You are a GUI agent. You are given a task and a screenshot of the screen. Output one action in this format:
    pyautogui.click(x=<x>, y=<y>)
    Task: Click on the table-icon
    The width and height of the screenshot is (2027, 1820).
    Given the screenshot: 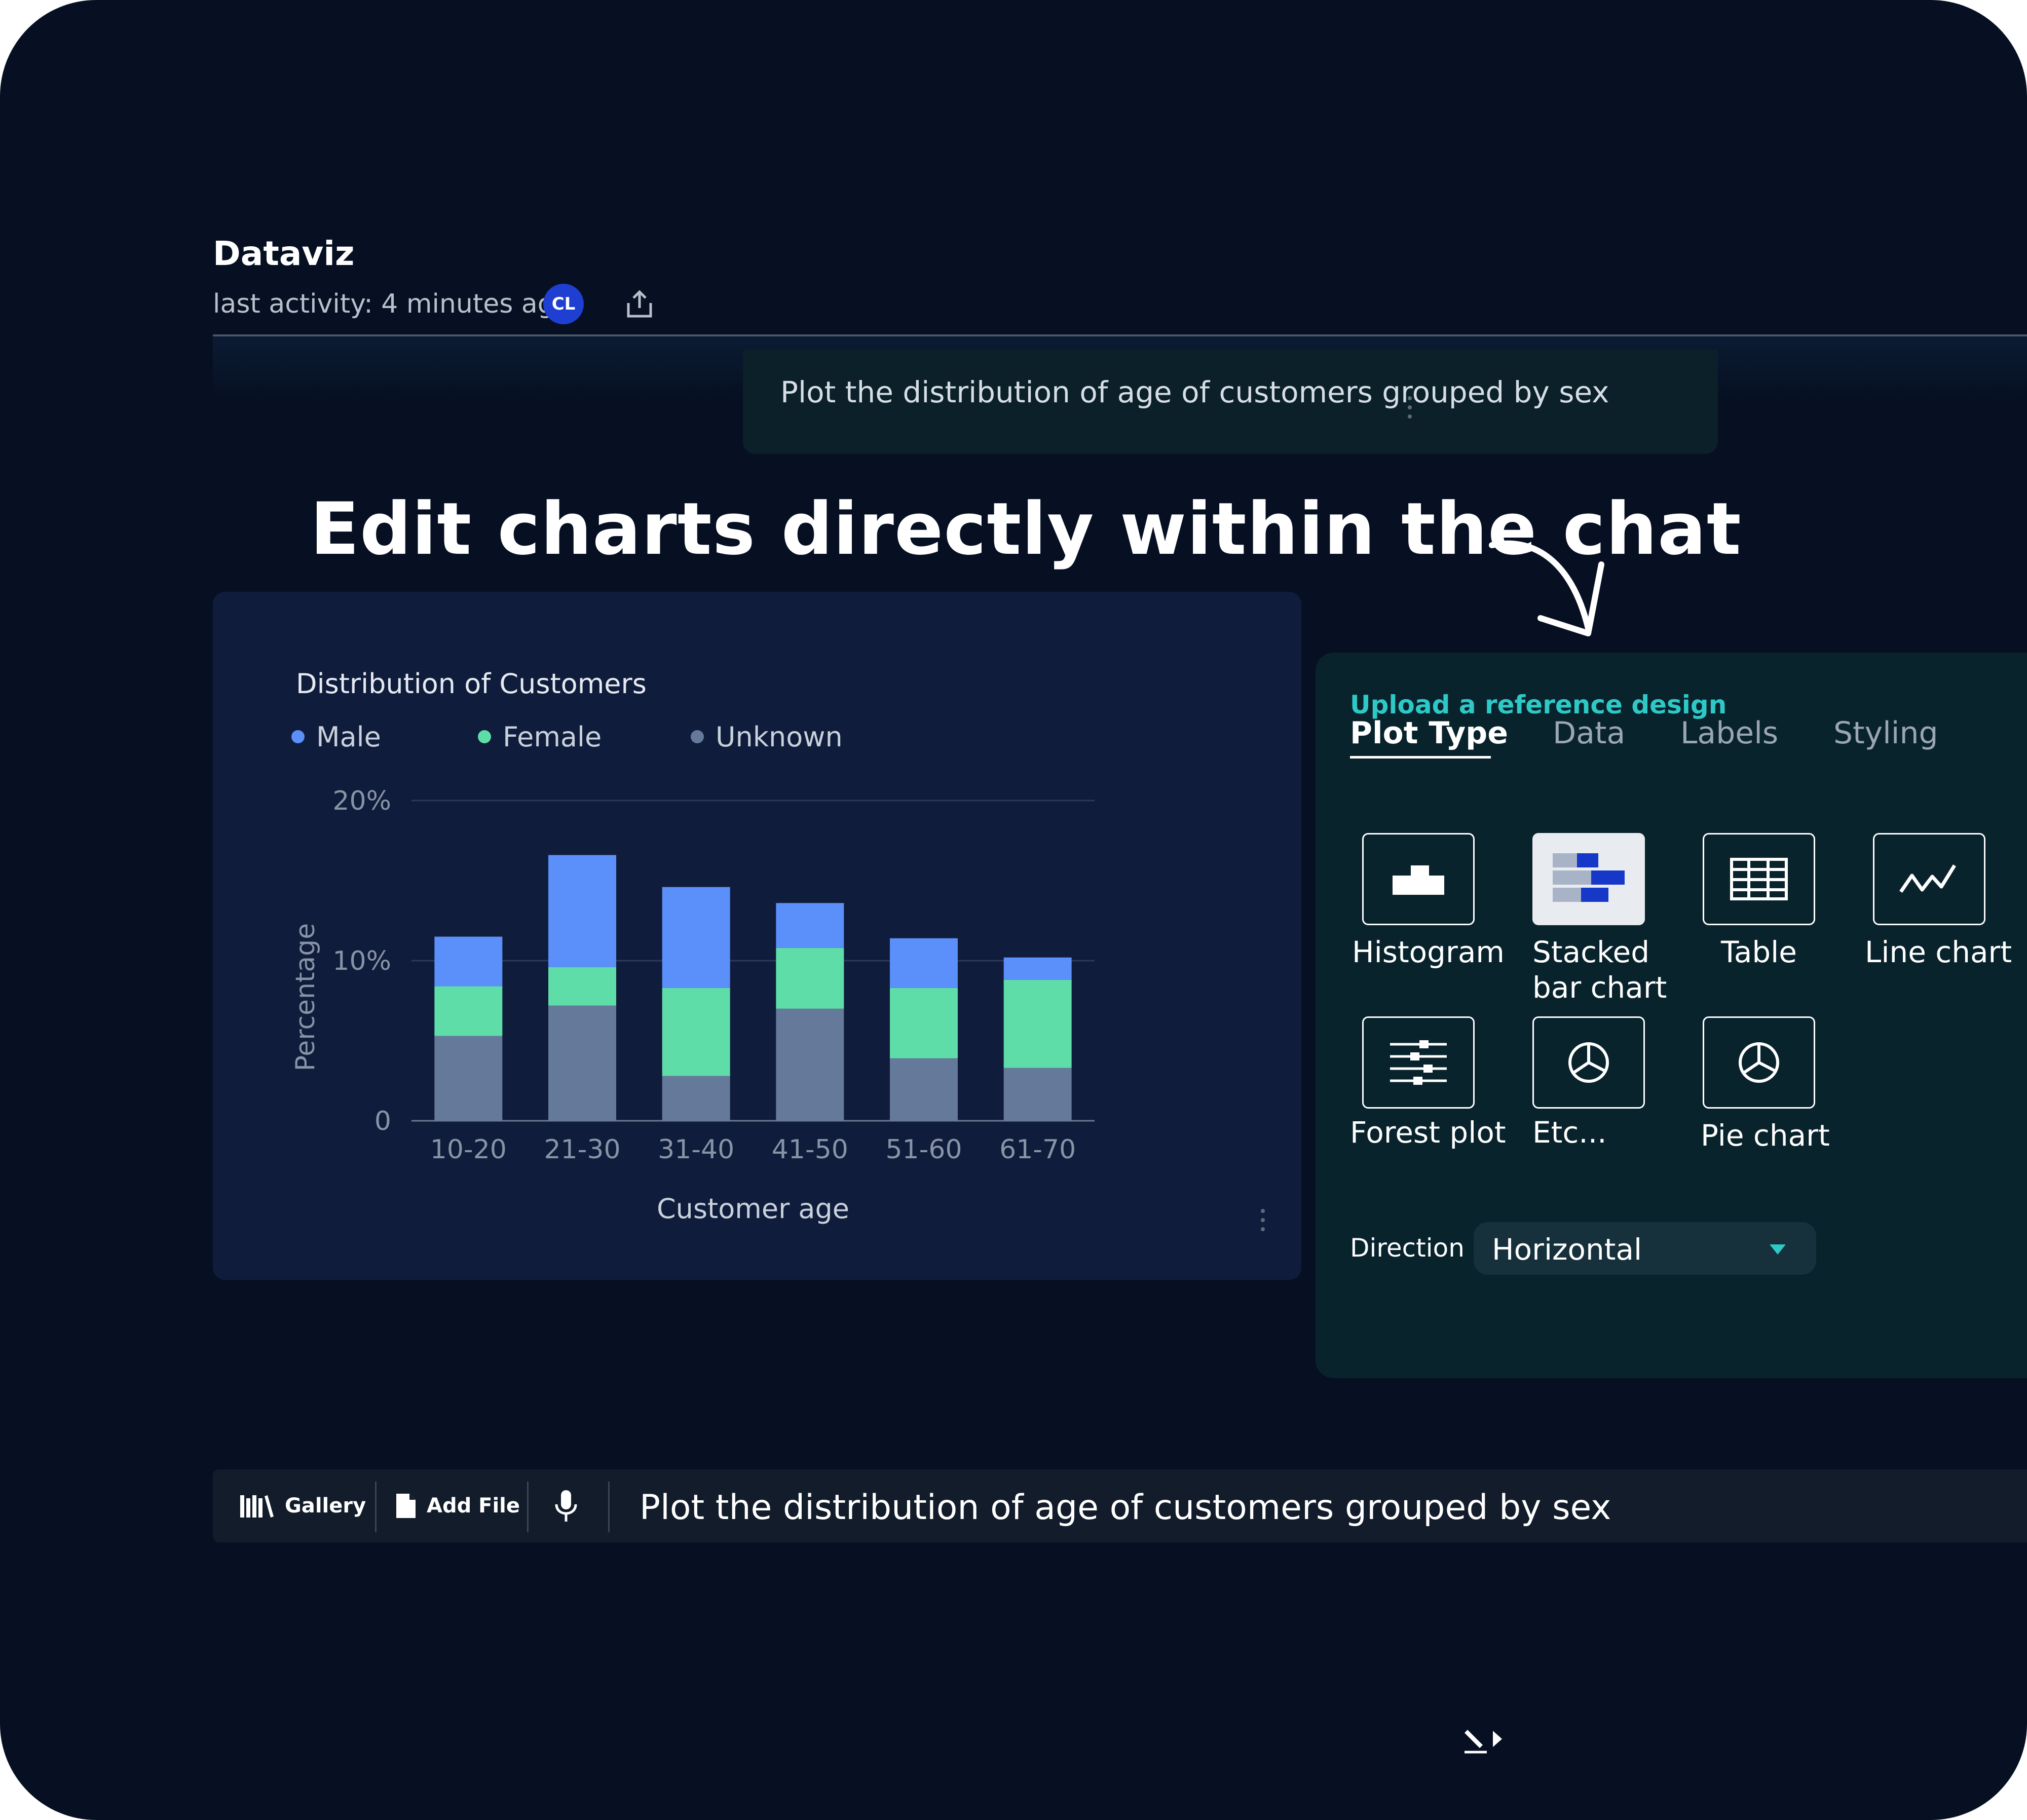 What is the action you would take?
    pyautogui.click(x=1759, y=879)
    